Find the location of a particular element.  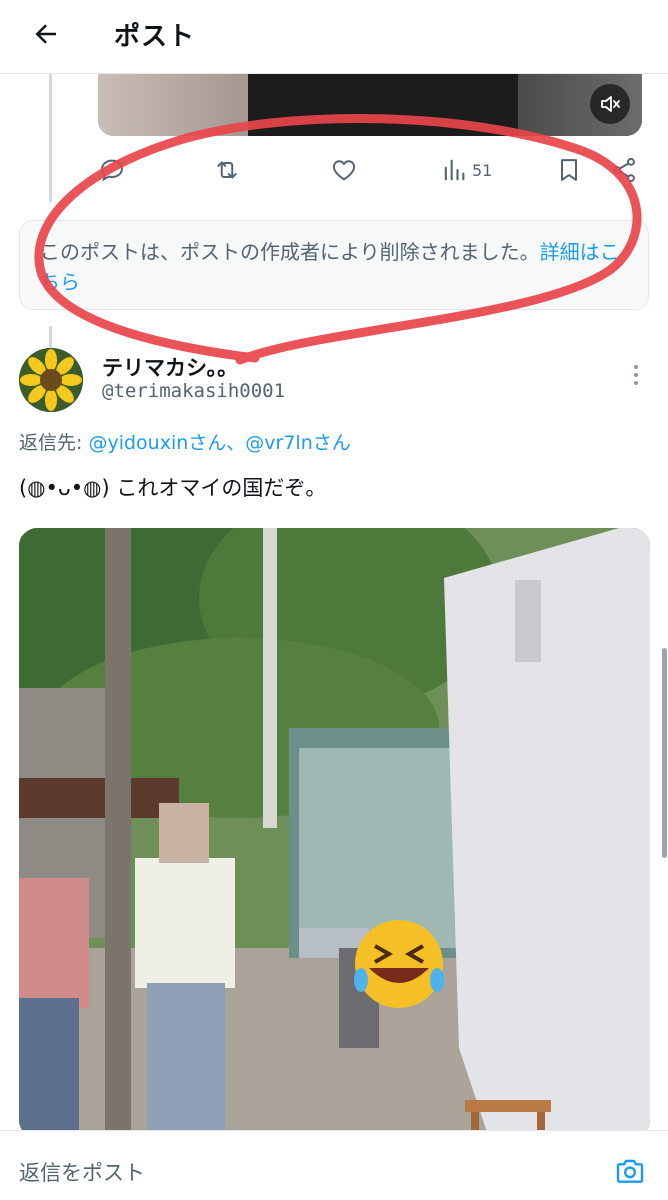

deleted-notice-text: このポストは、ポストの作成者により削除されました。 is located at coordinates (290, 252).